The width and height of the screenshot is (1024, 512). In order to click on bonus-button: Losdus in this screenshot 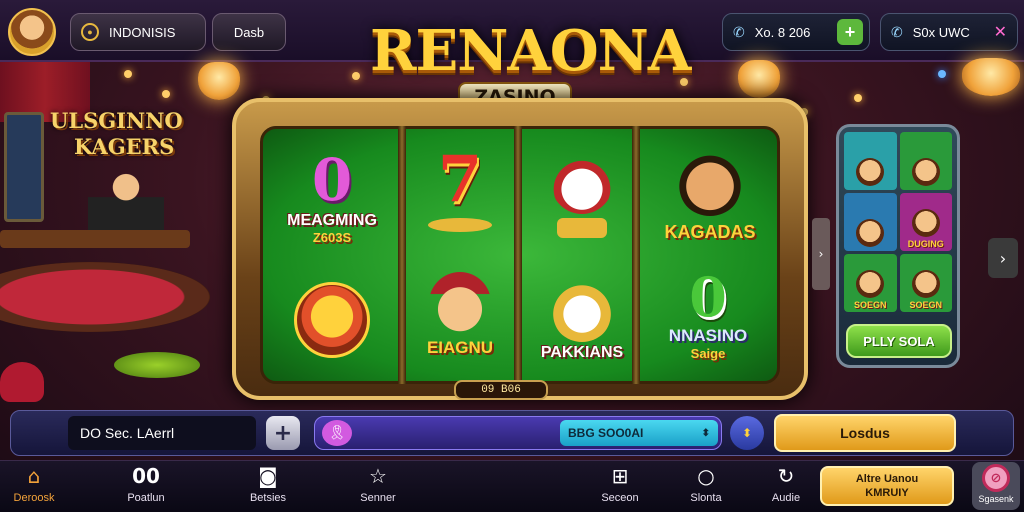, I will do `click(865, 433)`.